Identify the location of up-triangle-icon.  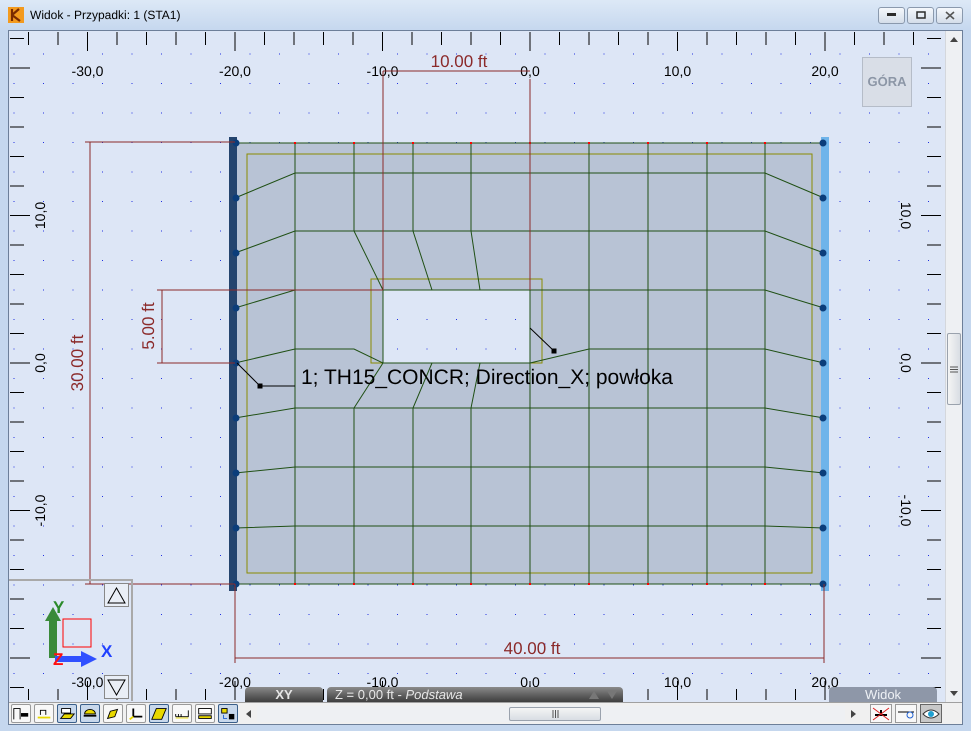
(116, 595).